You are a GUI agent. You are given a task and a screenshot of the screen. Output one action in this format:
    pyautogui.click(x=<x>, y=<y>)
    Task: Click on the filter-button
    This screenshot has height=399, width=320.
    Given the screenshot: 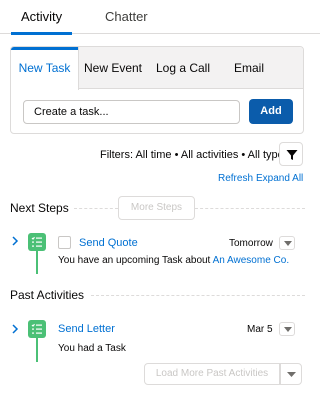 What is the action you would take?
    pyautogui.click(x=291, y=154)
    